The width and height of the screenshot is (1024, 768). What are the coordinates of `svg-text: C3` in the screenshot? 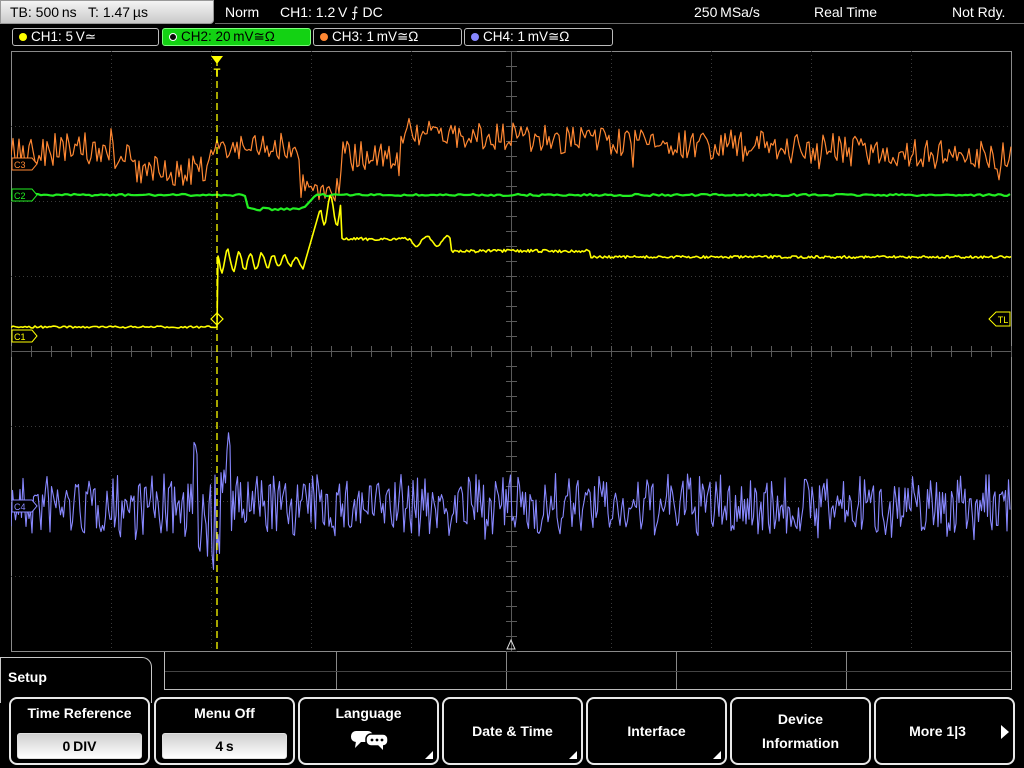 It's located at (20, 165).